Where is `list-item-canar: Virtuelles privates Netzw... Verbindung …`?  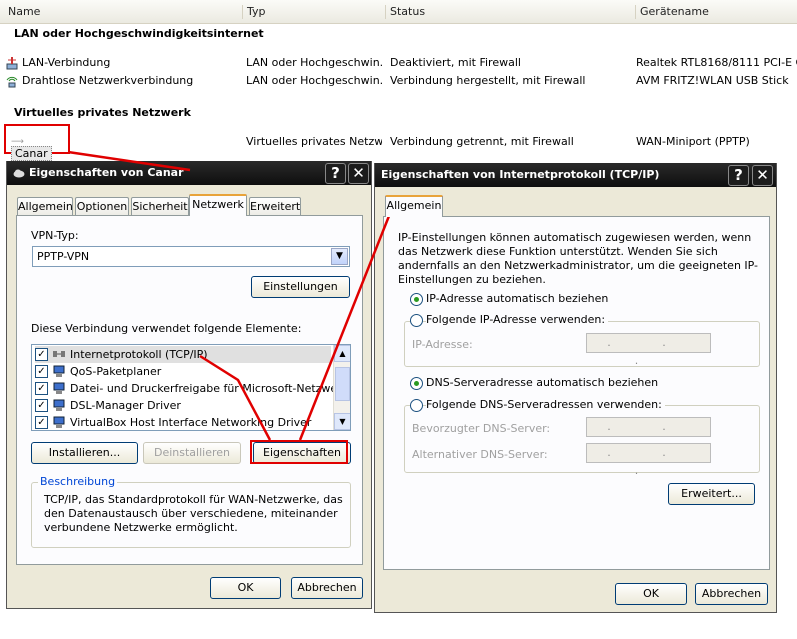
list-item-canar: Virtuelles privates Netzw... Verbindung … is located at coordinates (398, 142).